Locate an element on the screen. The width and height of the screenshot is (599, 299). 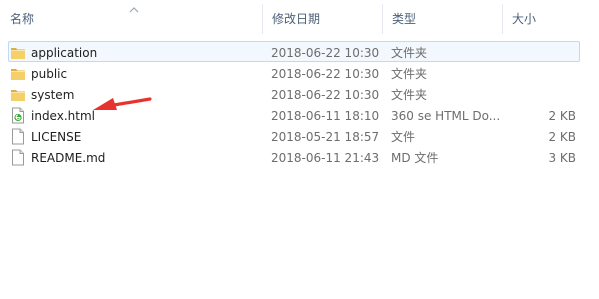
html-file-icon is located at coordinates (18, 115).